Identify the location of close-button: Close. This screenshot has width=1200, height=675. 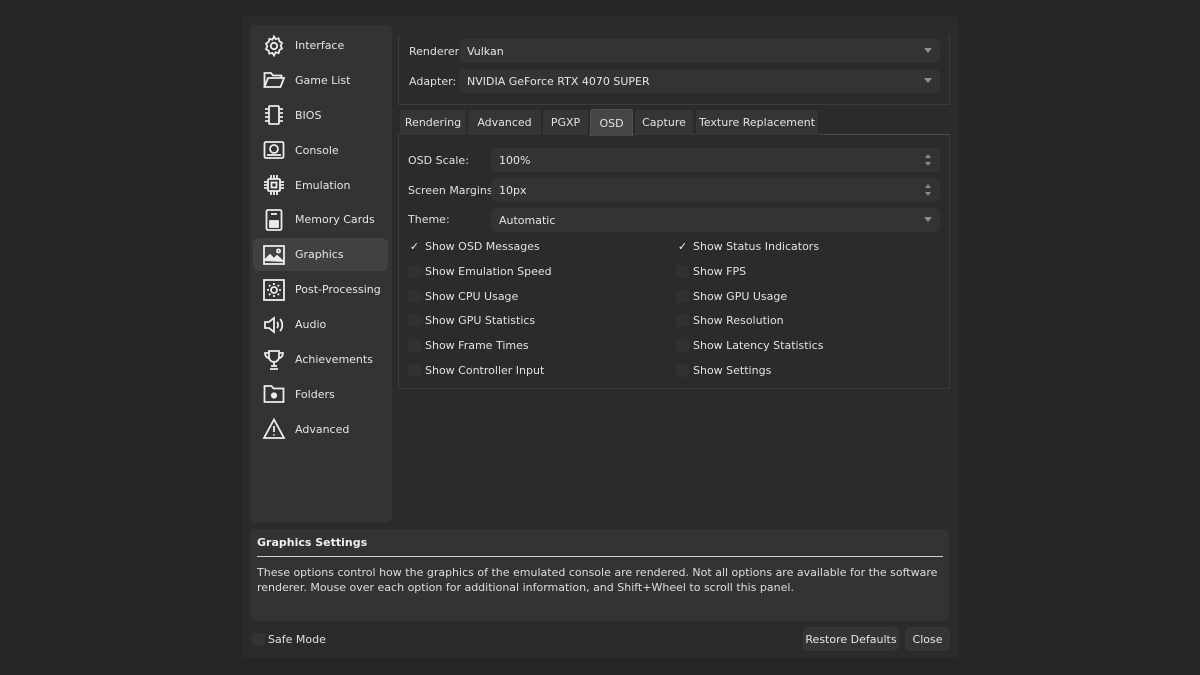
(927, 639).